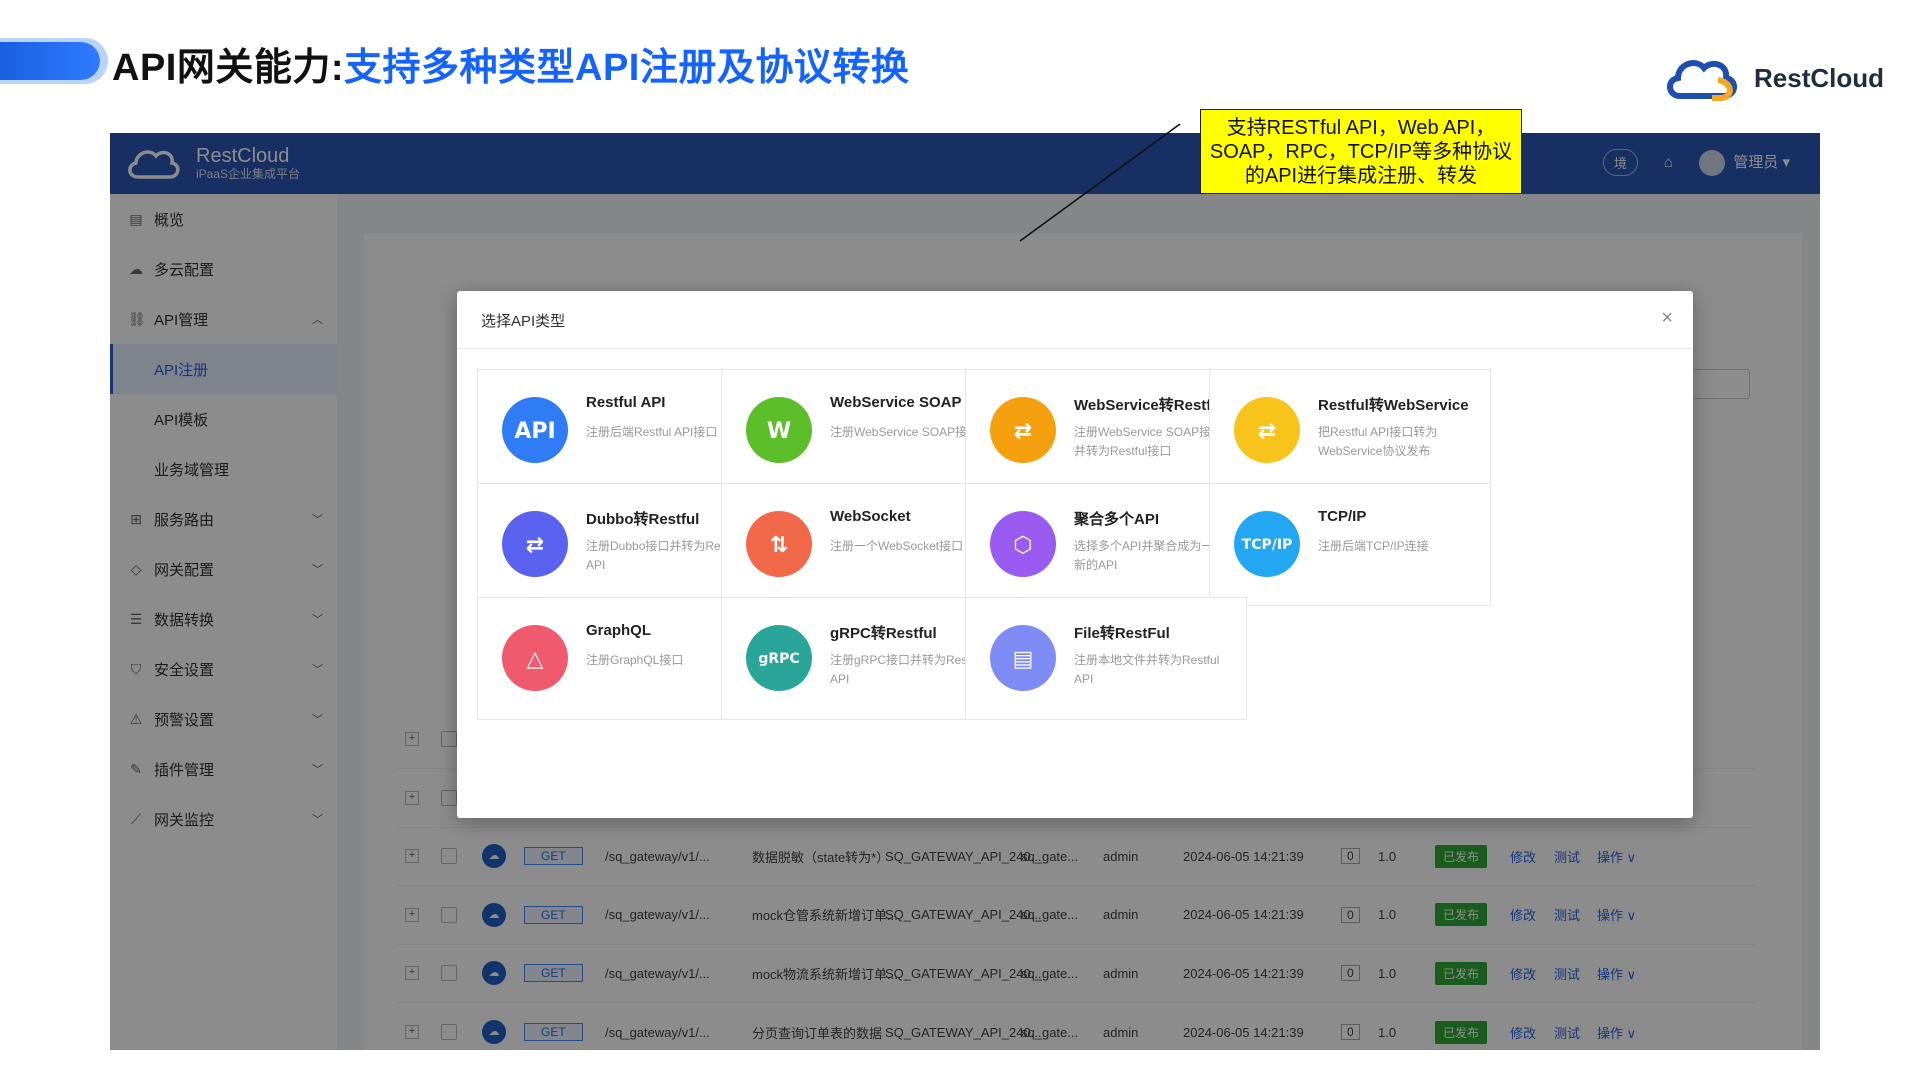  I want to click on api-icon: API, so click(535, 430).